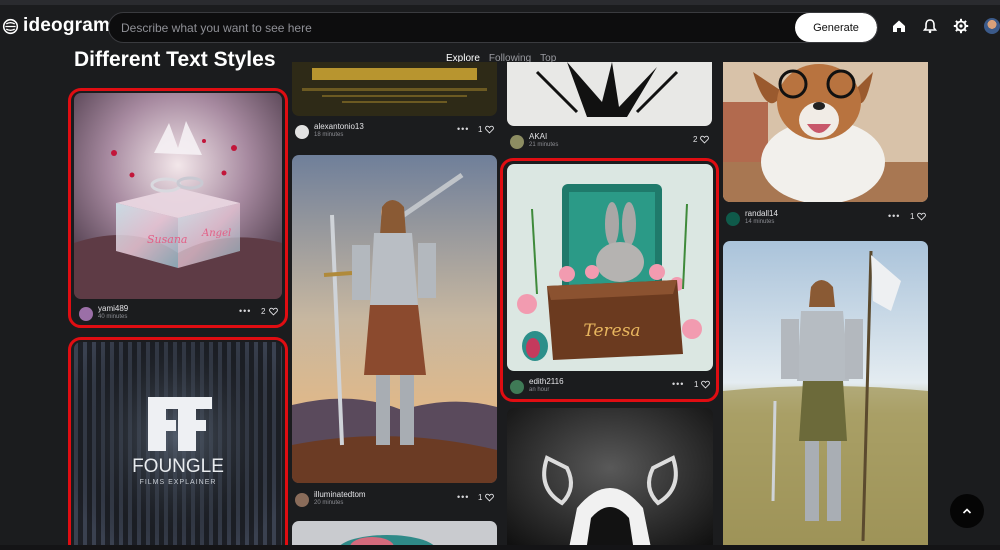  What do you see at coordinates (500, 547) in the screenshot?
I see `browser-status-bar` at bounding box center [500, 547].